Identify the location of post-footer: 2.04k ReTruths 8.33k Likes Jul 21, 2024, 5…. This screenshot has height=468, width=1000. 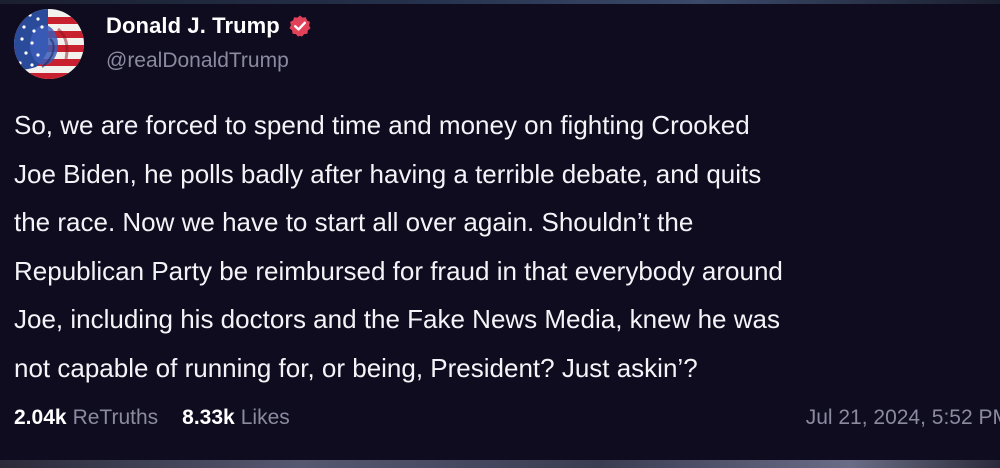
(507, 418).